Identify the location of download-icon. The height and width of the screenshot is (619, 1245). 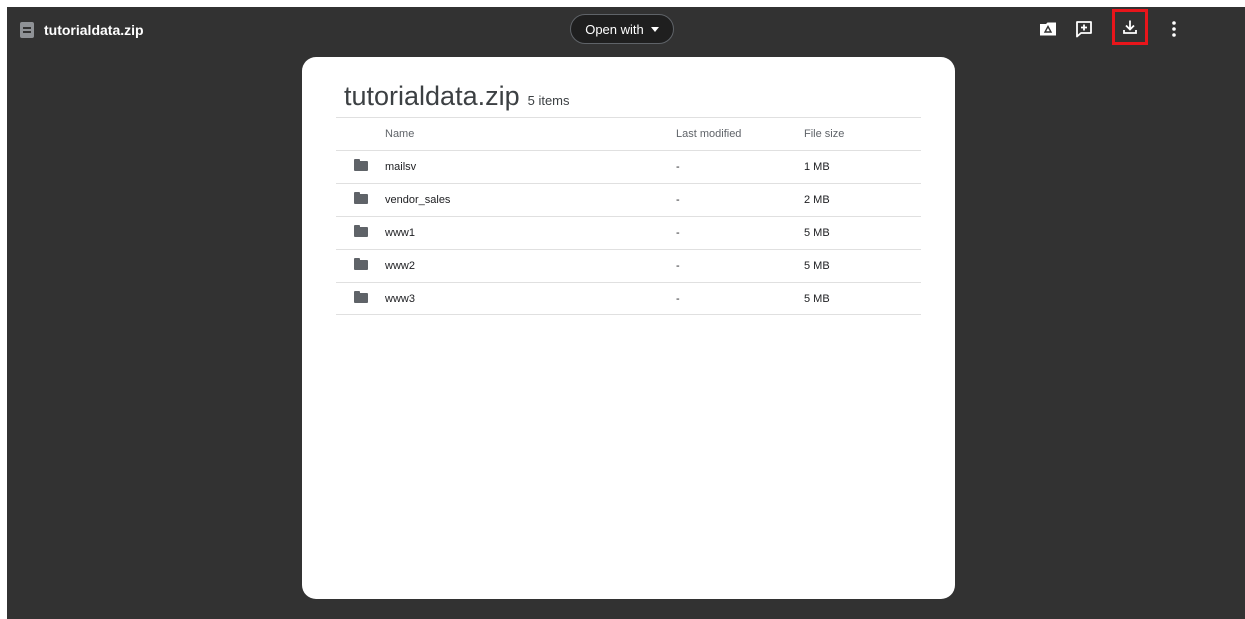
(1130, 27).